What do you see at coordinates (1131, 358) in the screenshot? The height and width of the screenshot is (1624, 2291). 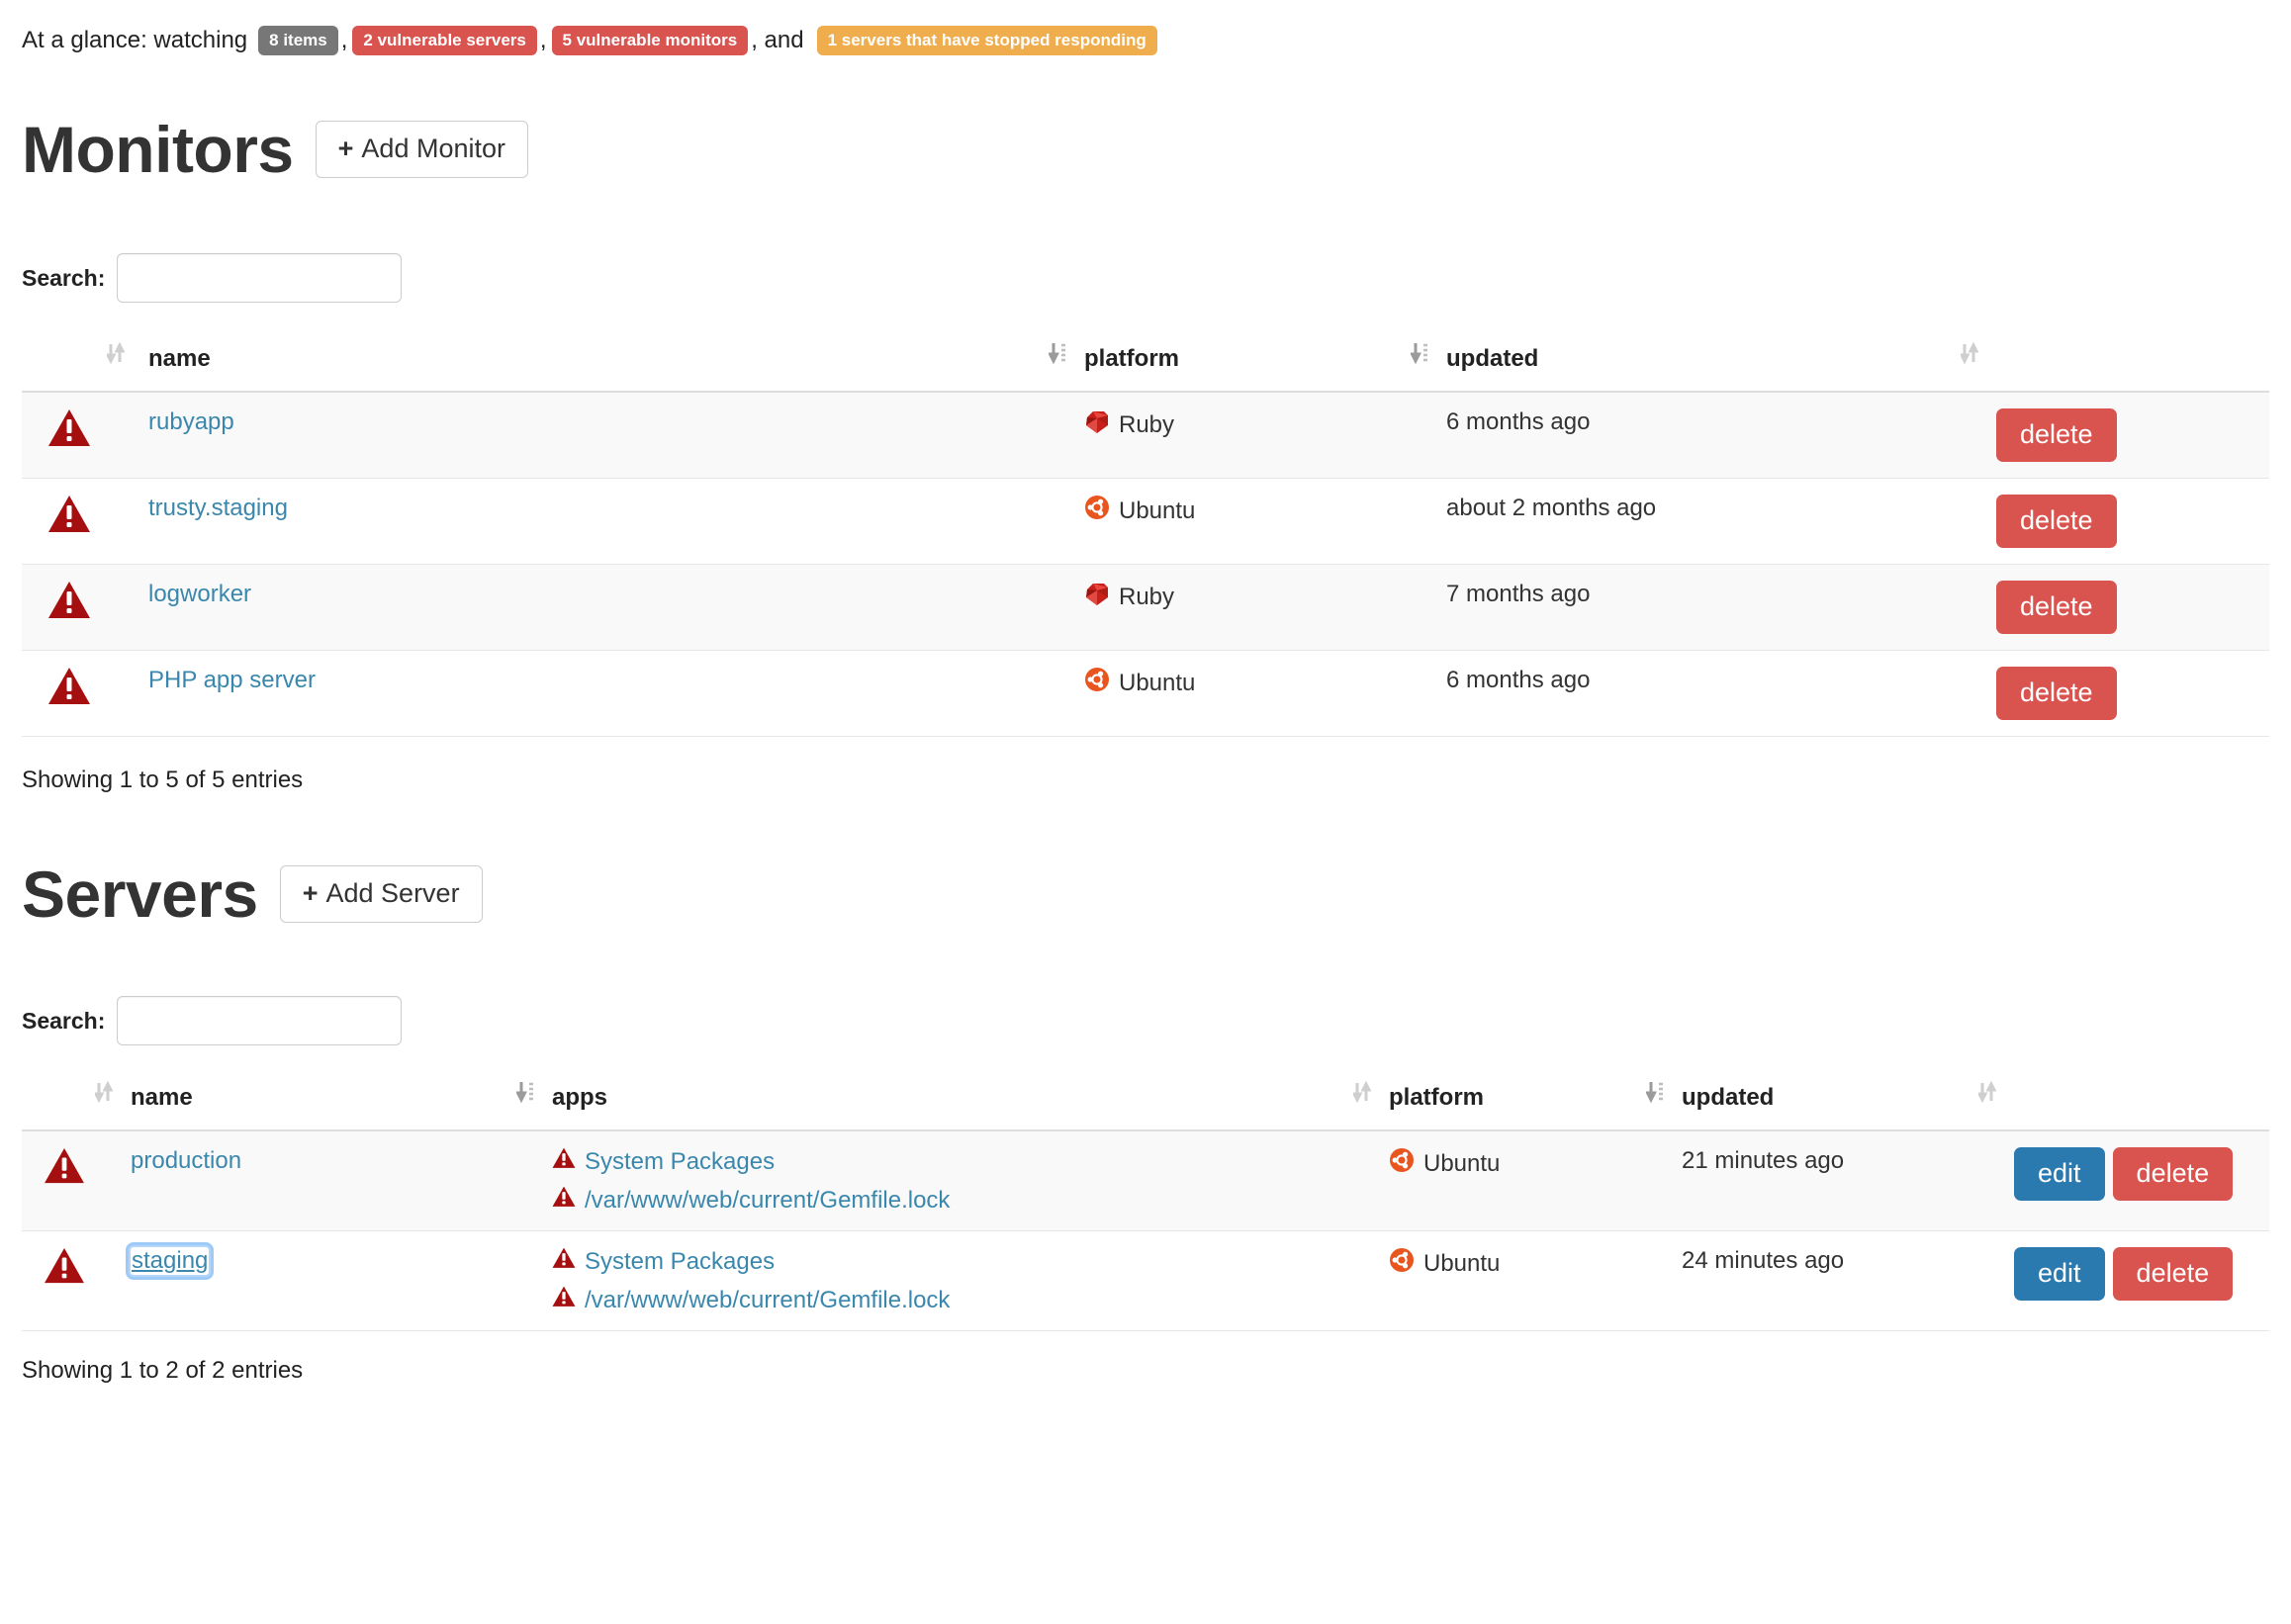 I see `monitors-col-platform-label: platform` at bounding box center [1131, 358].